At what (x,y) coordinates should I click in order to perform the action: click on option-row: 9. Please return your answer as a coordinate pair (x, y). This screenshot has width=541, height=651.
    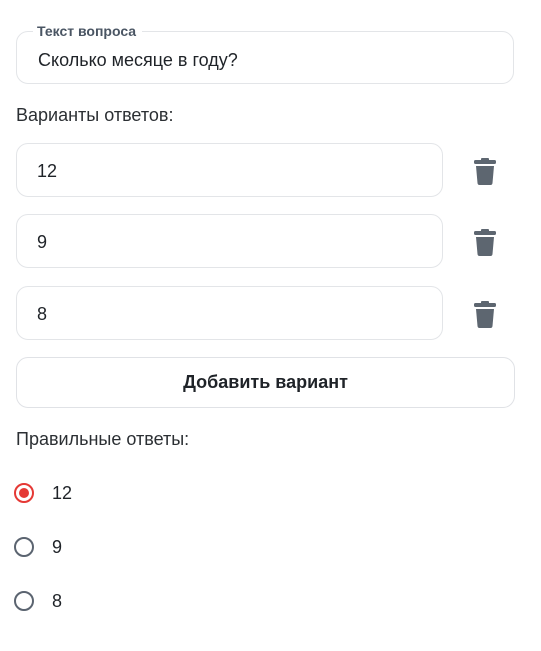
    Looking at the image, I should click on (266, 241).